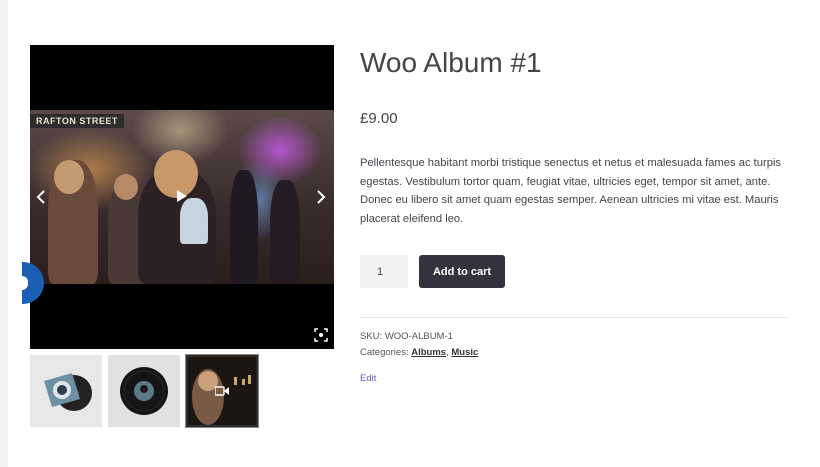  I want to click on vinyl-record-icon, so click(144, 391).